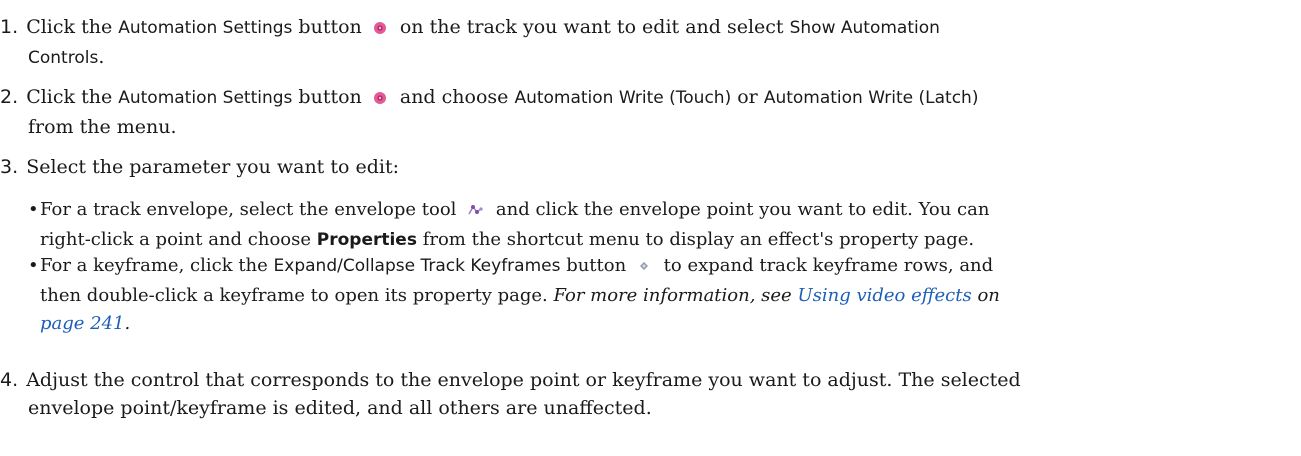  What do you see at coordinates (623, 98) in the screenshot?
I see `ui-label-automation-write-touch: Automation Write (Touch)` at bounding box center [623, 98].